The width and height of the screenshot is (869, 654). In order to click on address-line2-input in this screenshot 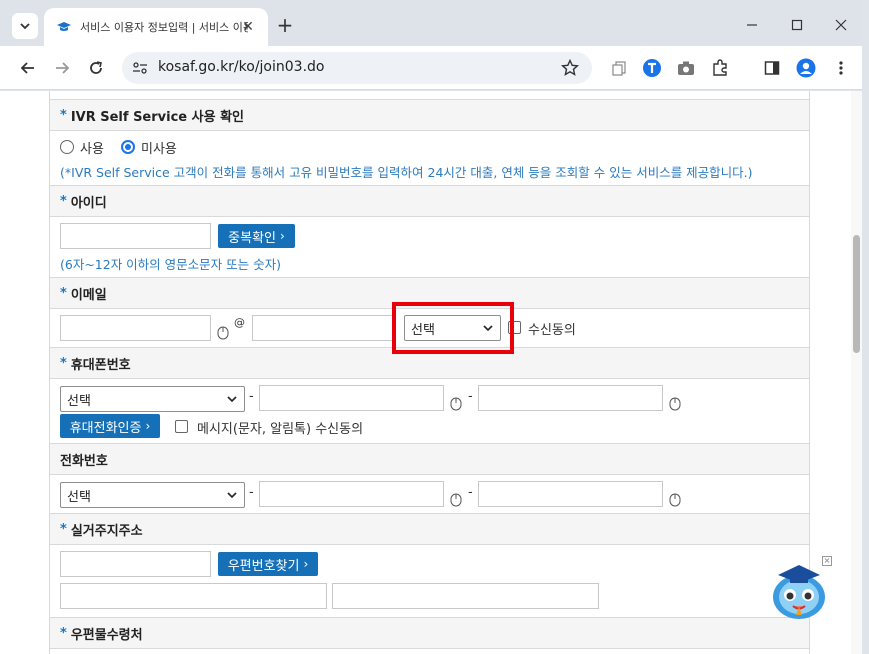, I will do `click(465, 596)`.